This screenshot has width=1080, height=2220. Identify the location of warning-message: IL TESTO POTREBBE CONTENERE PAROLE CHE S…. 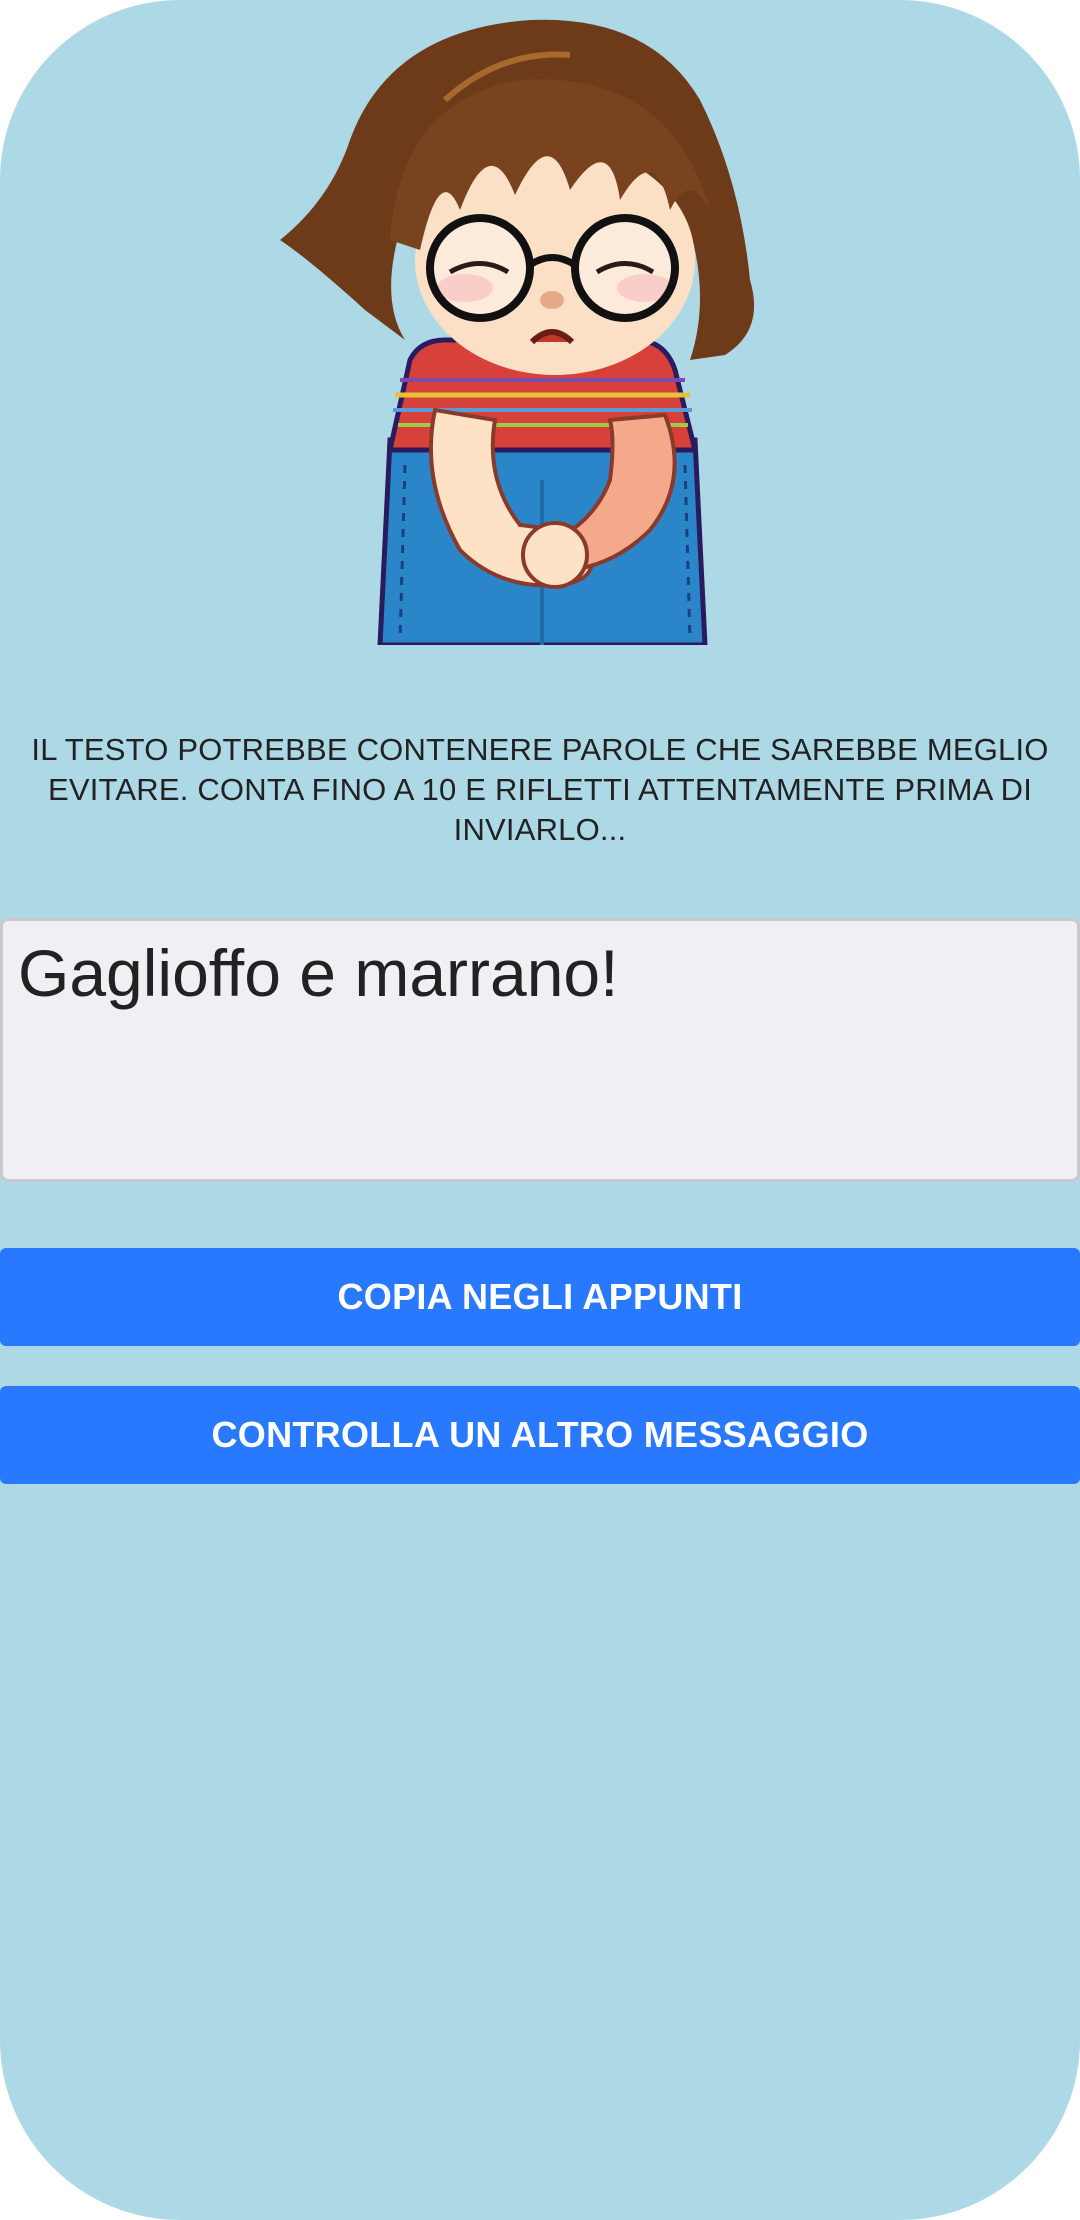
(540, 790).